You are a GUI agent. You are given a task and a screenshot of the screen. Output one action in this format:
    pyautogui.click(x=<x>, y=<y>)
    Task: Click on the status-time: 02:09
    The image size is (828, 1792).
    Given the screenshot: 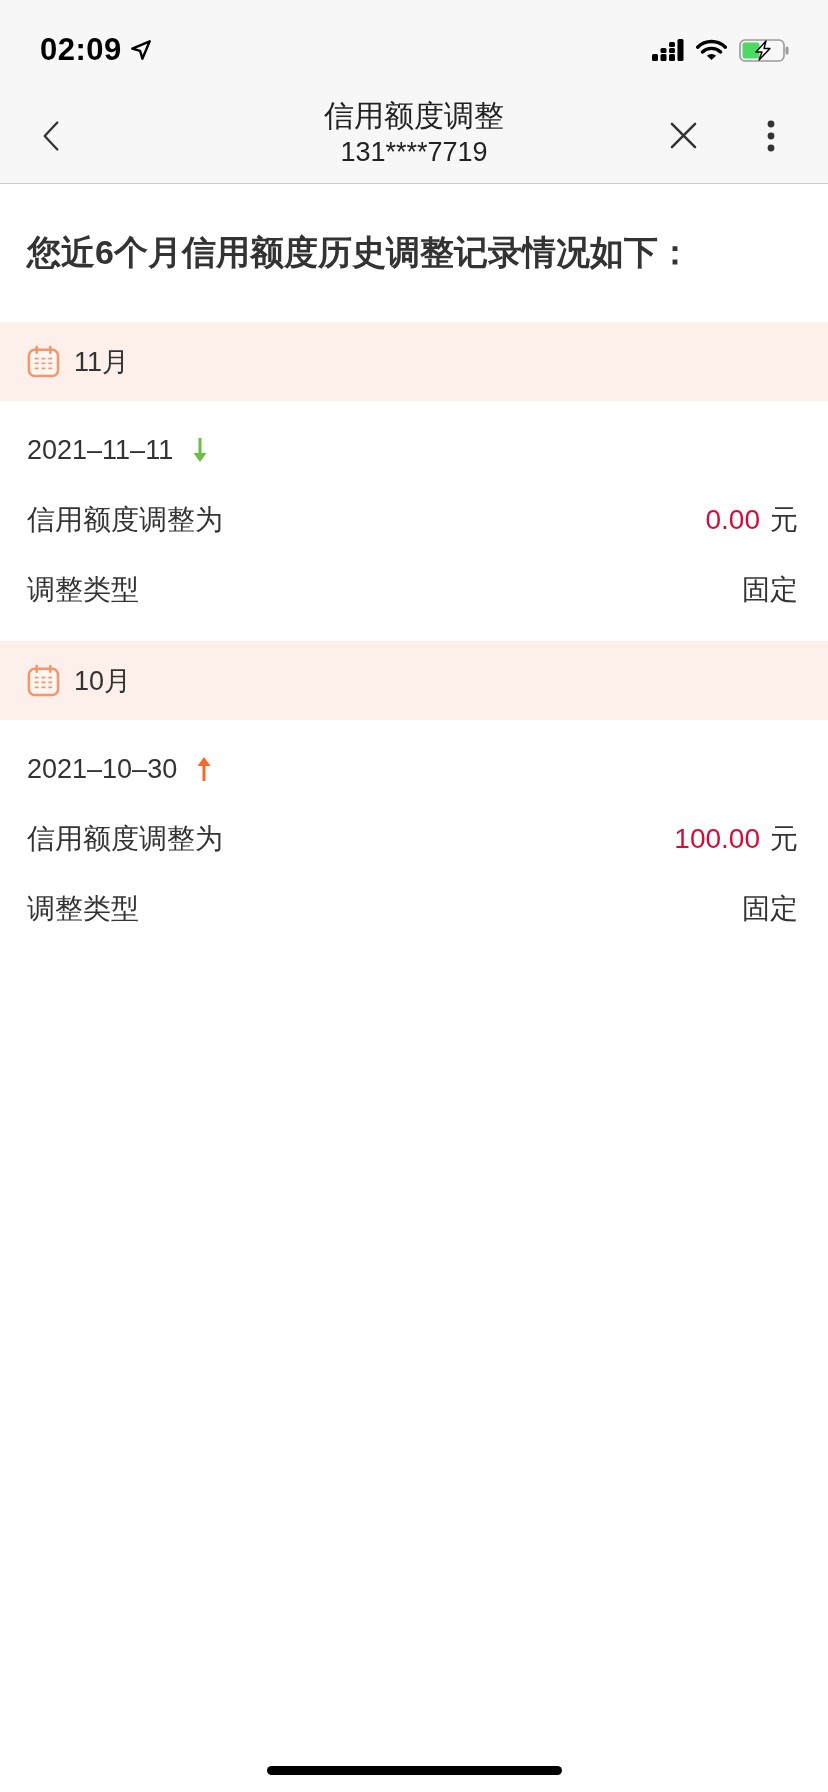 What is the action you would take?
    pyautogui.click(x=81, y=50)
    